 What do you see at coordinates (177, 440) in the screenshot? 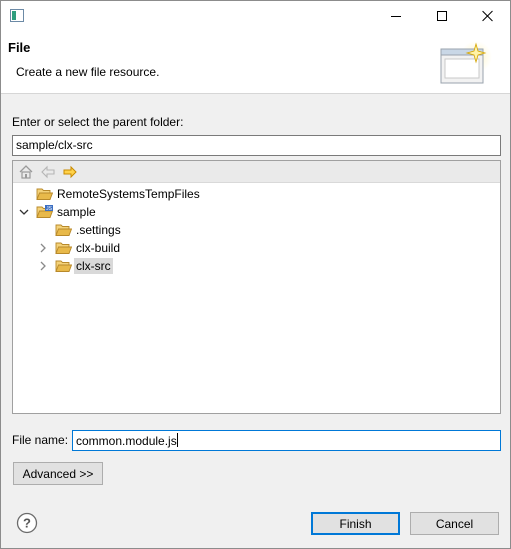
I see `text-caret` at bounding box center [177, 440].